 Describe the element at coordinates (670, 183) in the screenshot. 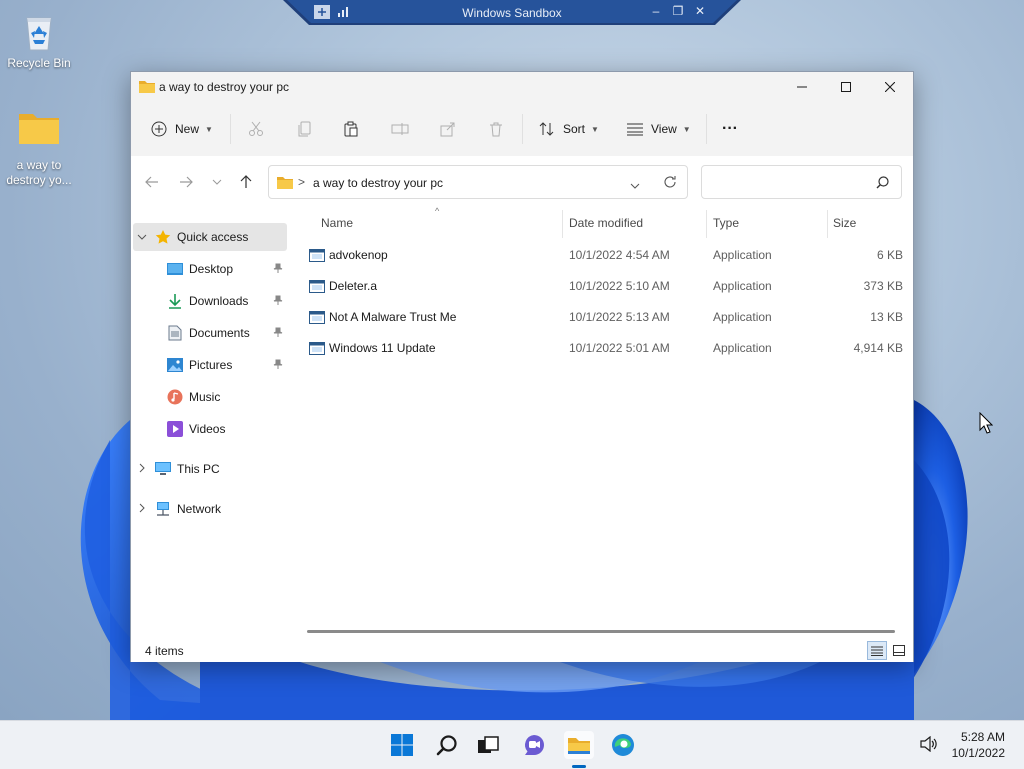

I see `refresh-icon` at that location.